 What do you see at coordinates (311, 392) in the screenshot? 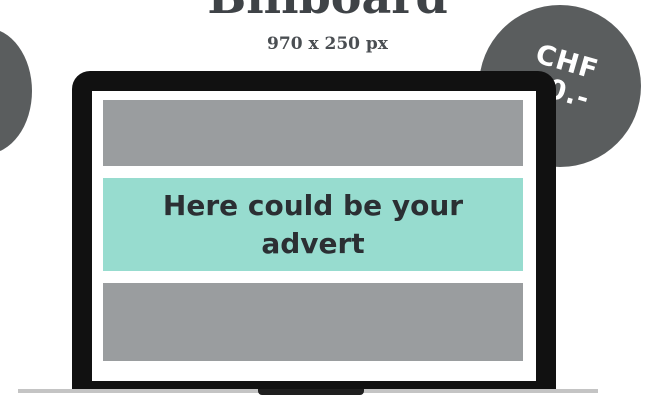
I see `laptop-notch` at bounding box center [311, 392].